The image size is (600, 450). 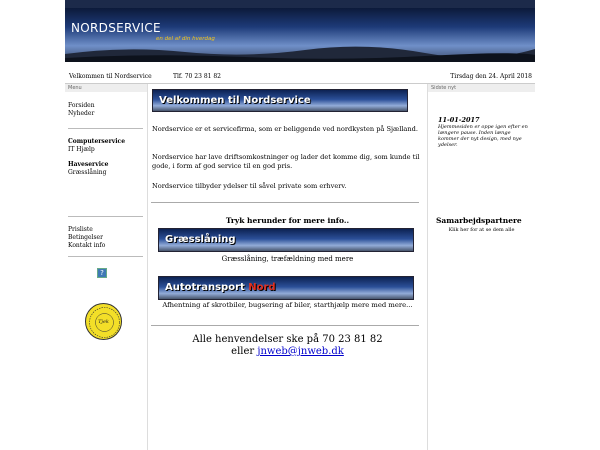 I want to click on service-title-autotransport: Autotransport Nord, so click(x=220, y=287).